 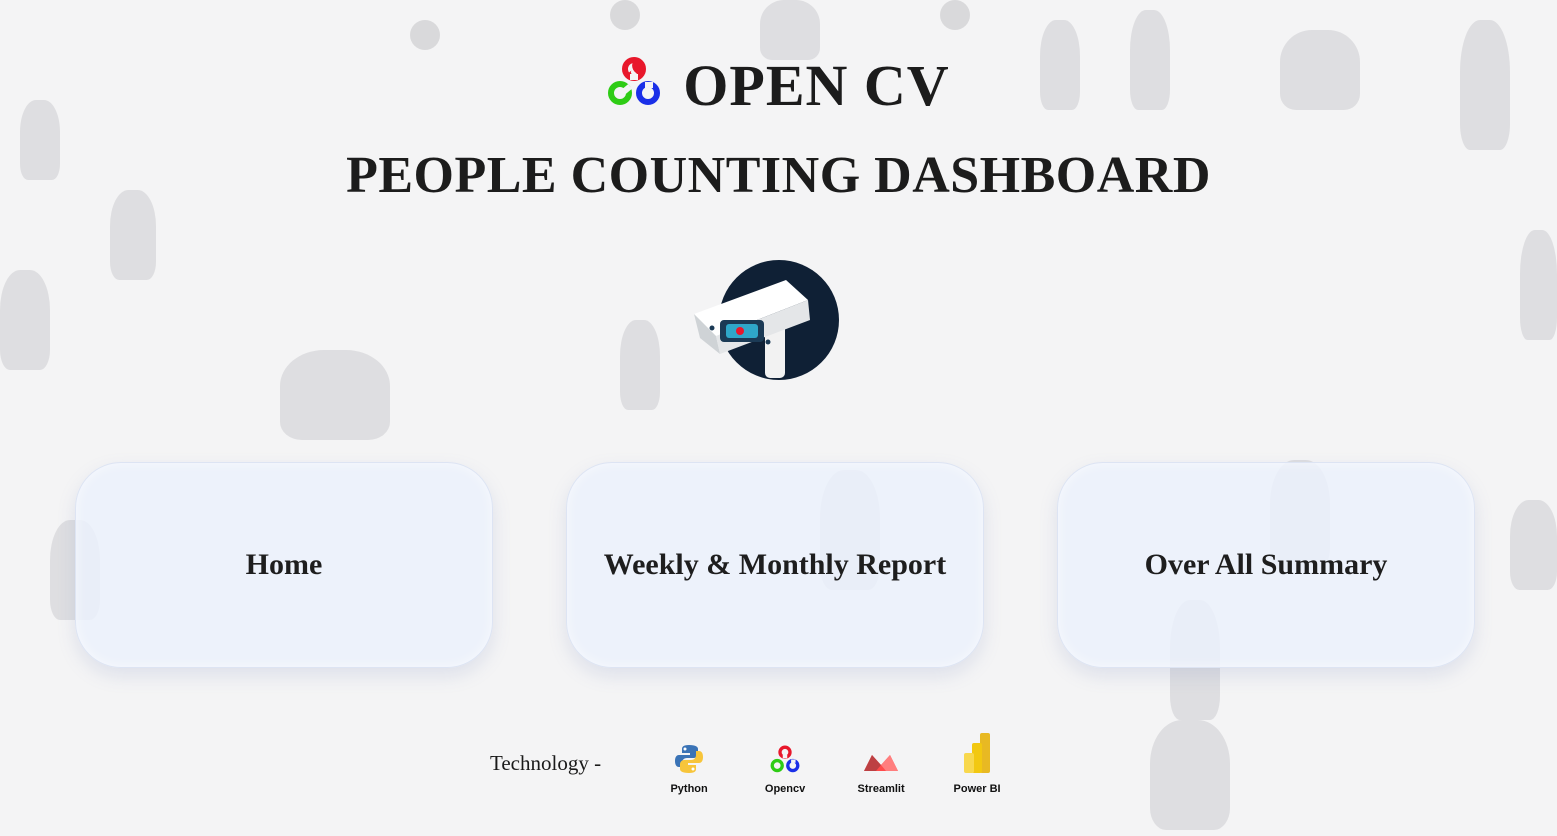 What do you see at coordinates (977, 789) in the screenshot?
I see `tech-powerbi-label: Power BI` at bounding box center [977, 789].